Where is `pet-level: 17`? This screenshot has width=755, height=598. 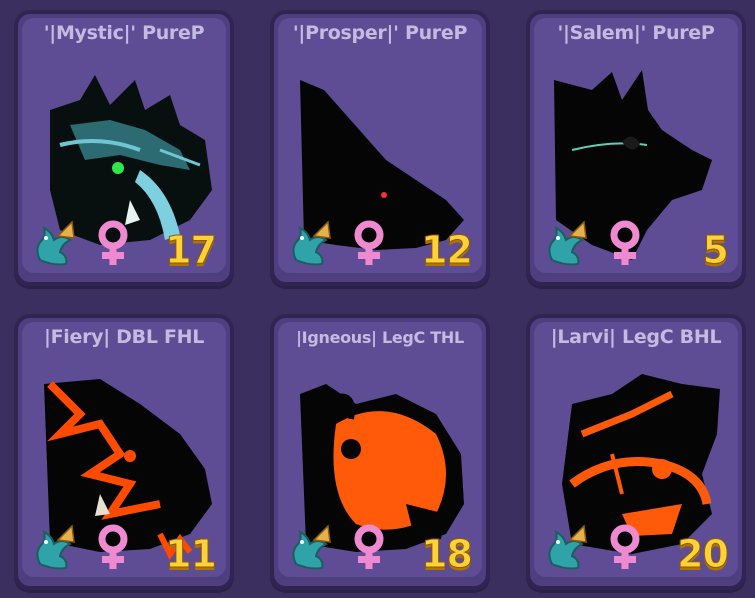
pet-level: 17 is located at coordinates (191, 250).